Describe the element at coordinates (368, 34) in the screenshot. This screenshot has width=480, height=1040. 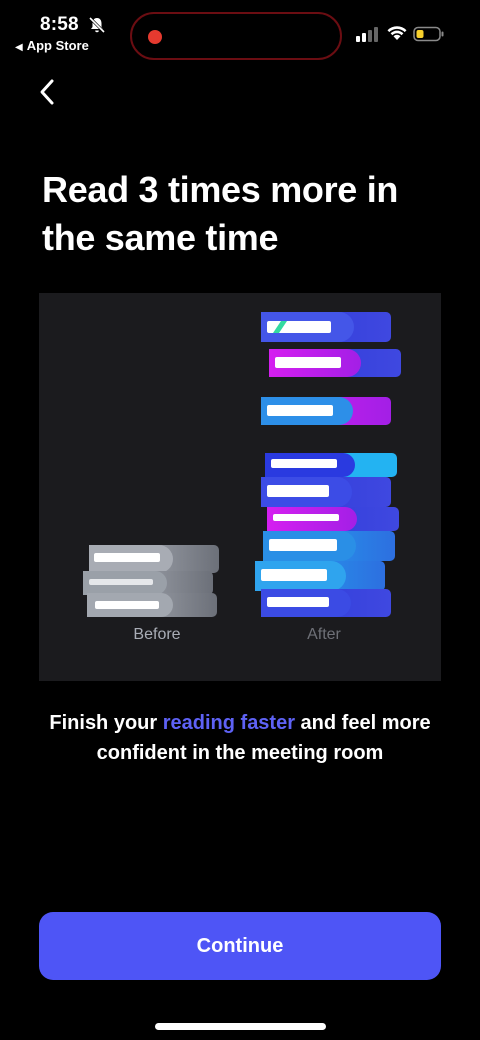
I see `cellular-signal-icon` at that location.